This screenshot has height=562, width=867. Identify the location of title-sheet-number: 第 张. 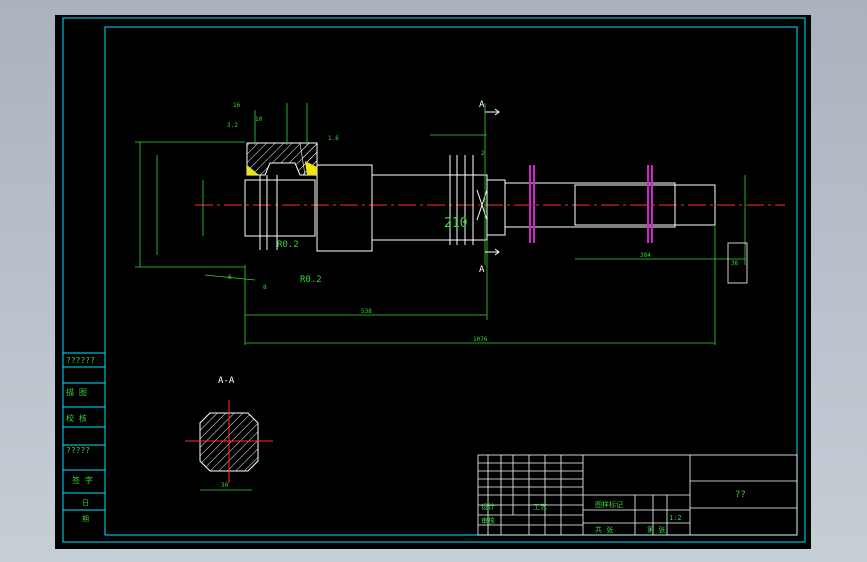
(656, 529).